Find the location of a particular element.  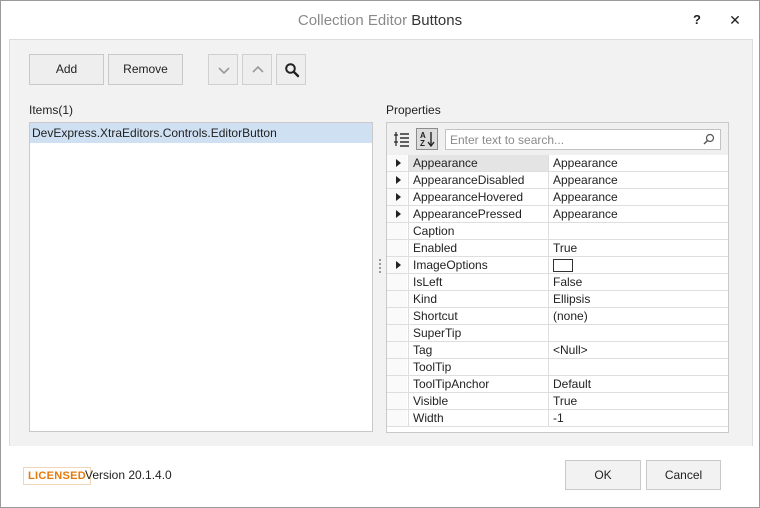

property-name: ToolTipAnchor is located at coordinates (478, 384).